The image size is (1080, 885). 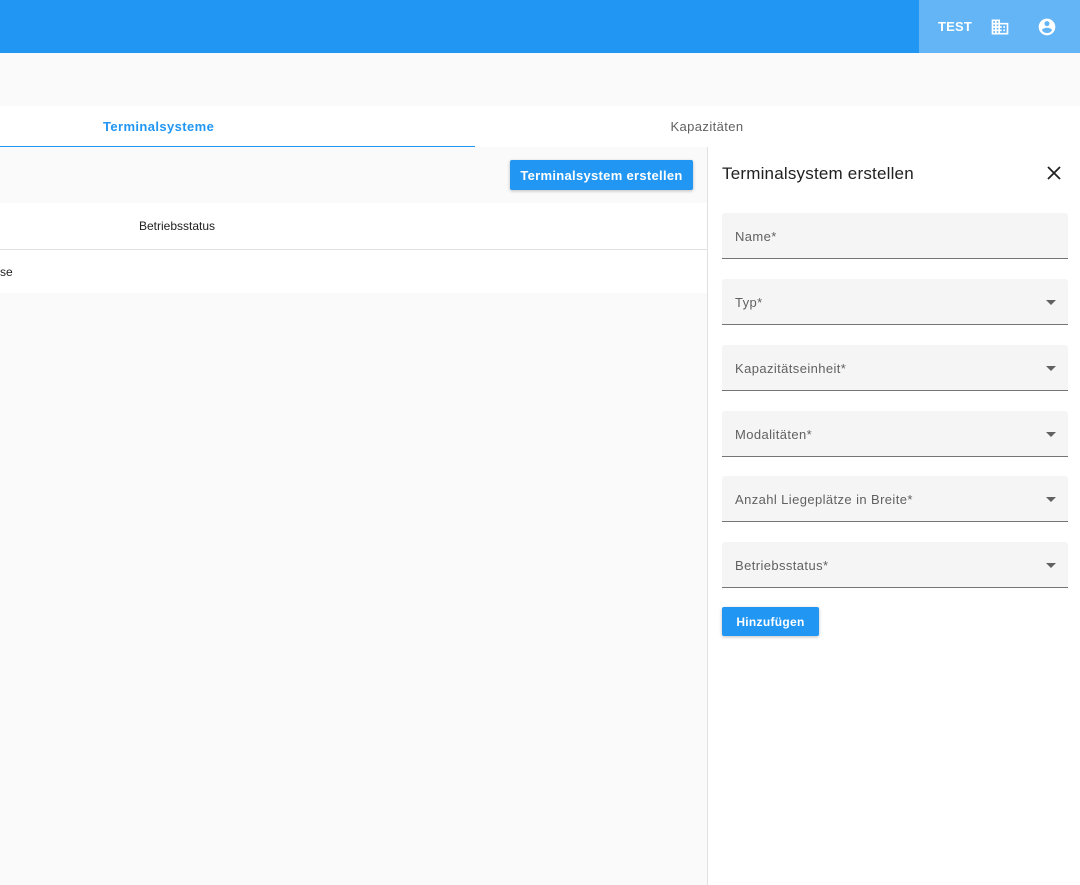 I want to click on building-icon, so click(x=1000, y=27).